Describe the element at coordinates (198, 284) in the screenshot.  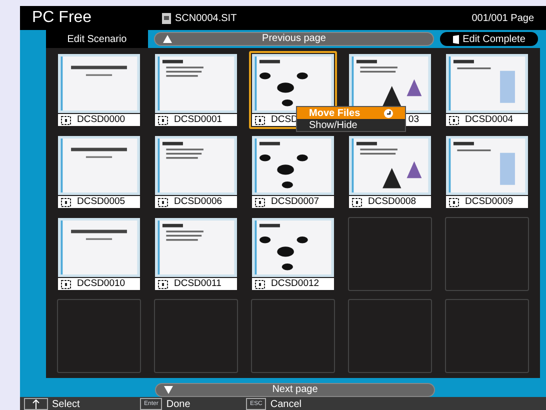
I see `file-label: DCSD0011` at that location.